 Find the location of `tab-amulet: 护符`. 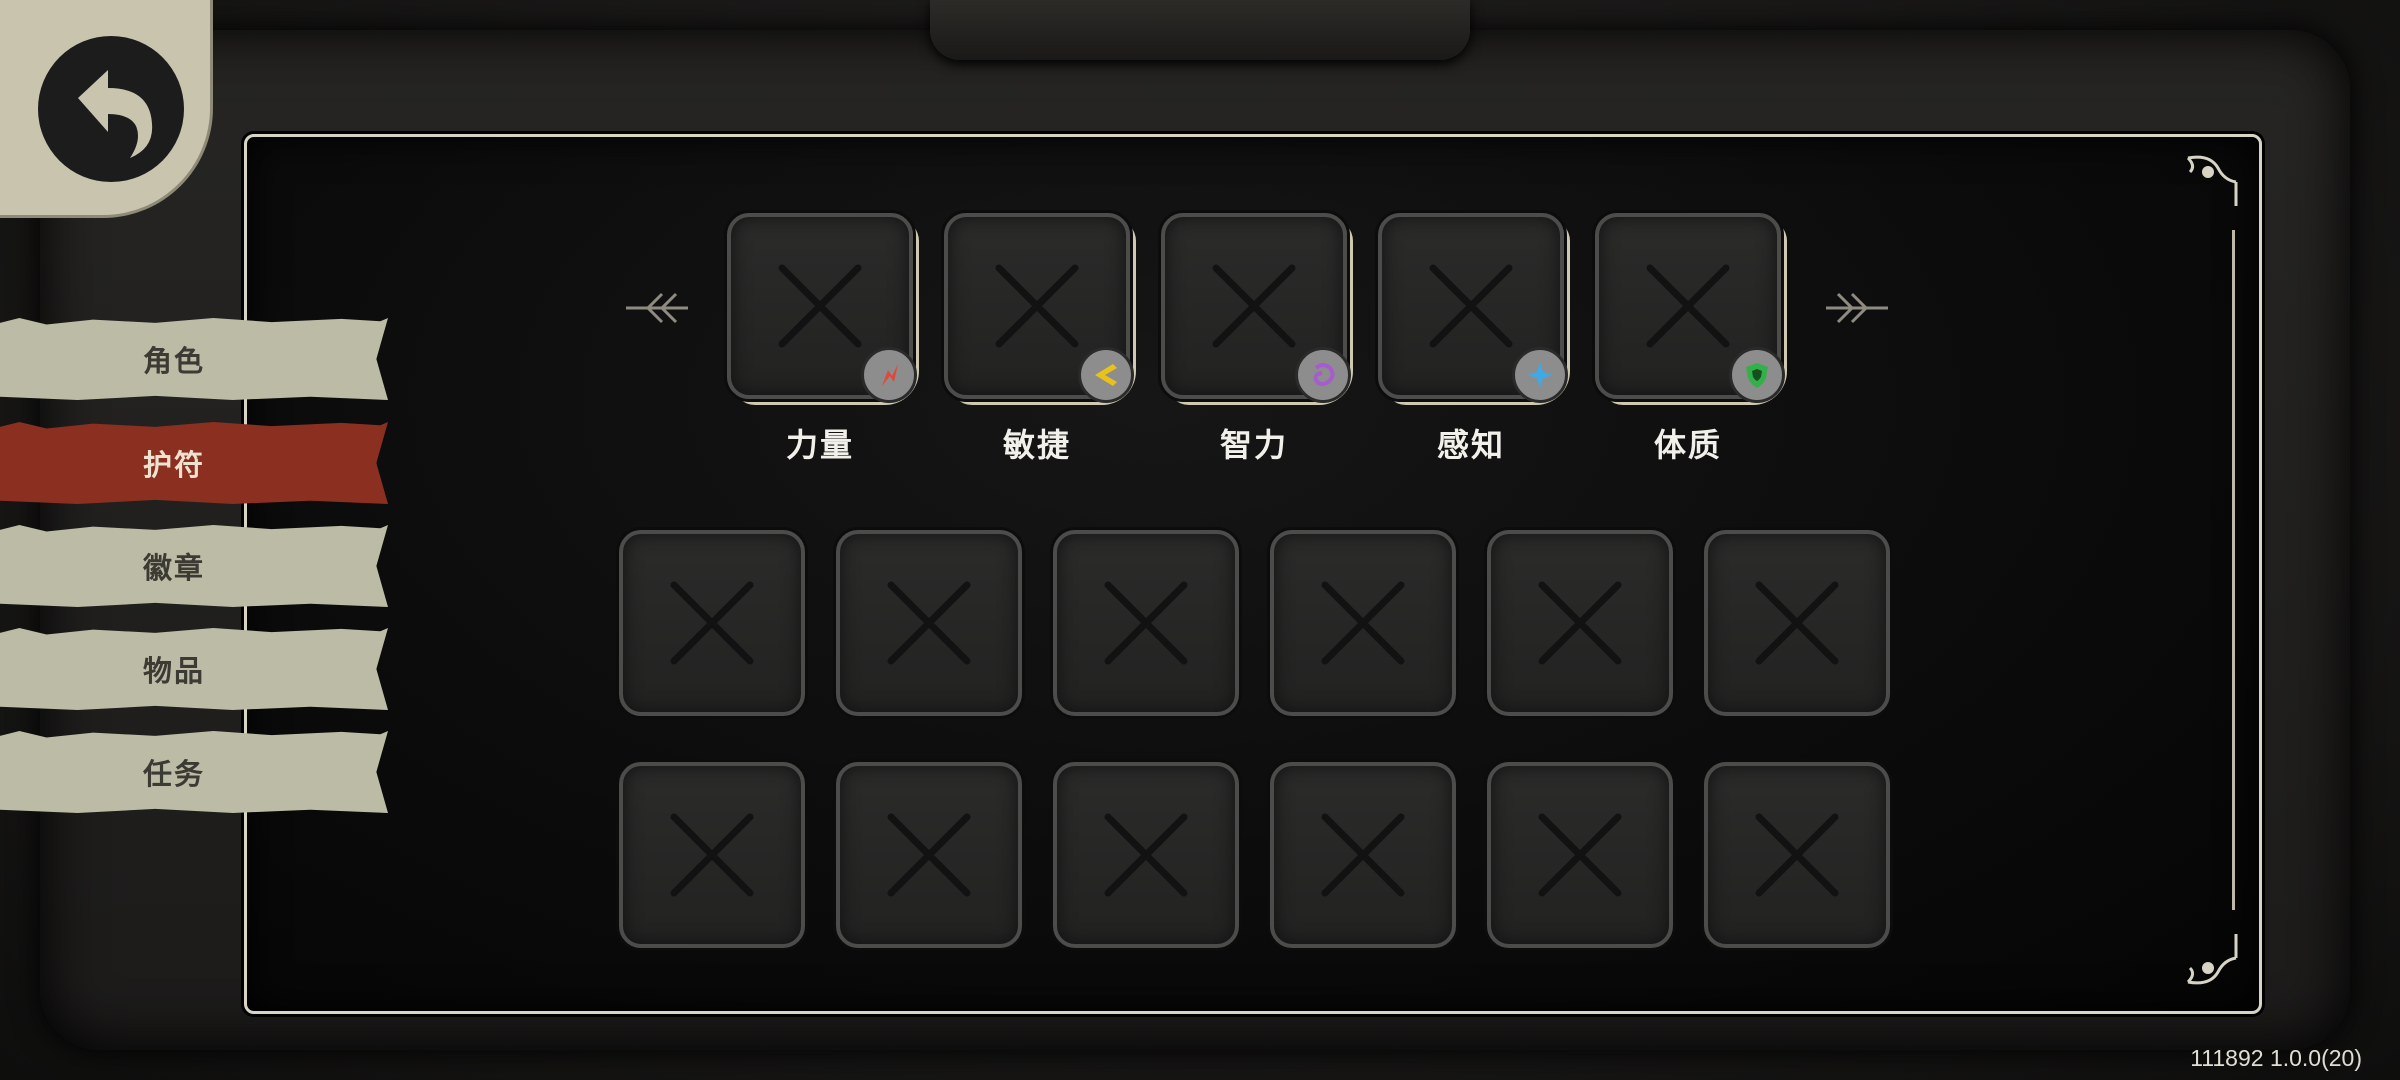

tab-amulet: 护符 is located at coordinates (194, 463).